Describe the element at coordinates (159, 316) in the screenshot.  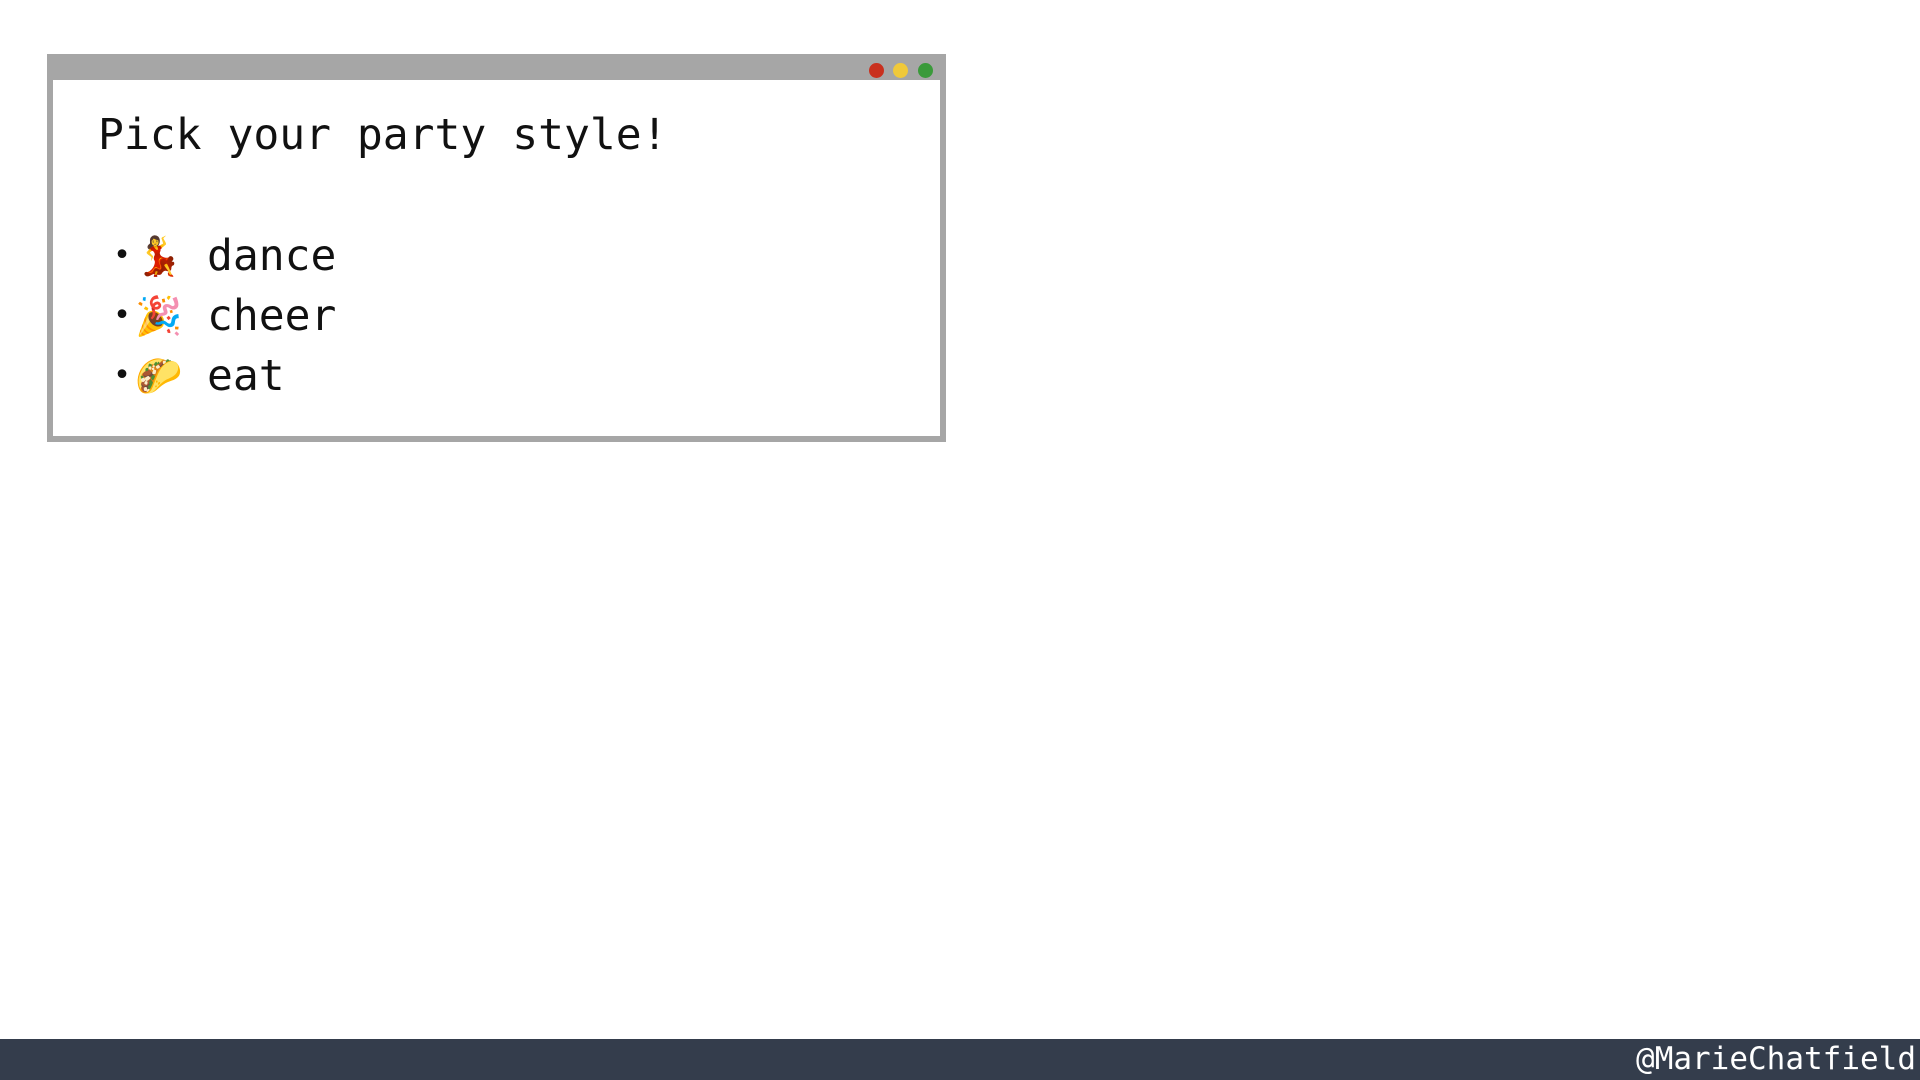
I see `party-popper-icon: 🎉` at that location.